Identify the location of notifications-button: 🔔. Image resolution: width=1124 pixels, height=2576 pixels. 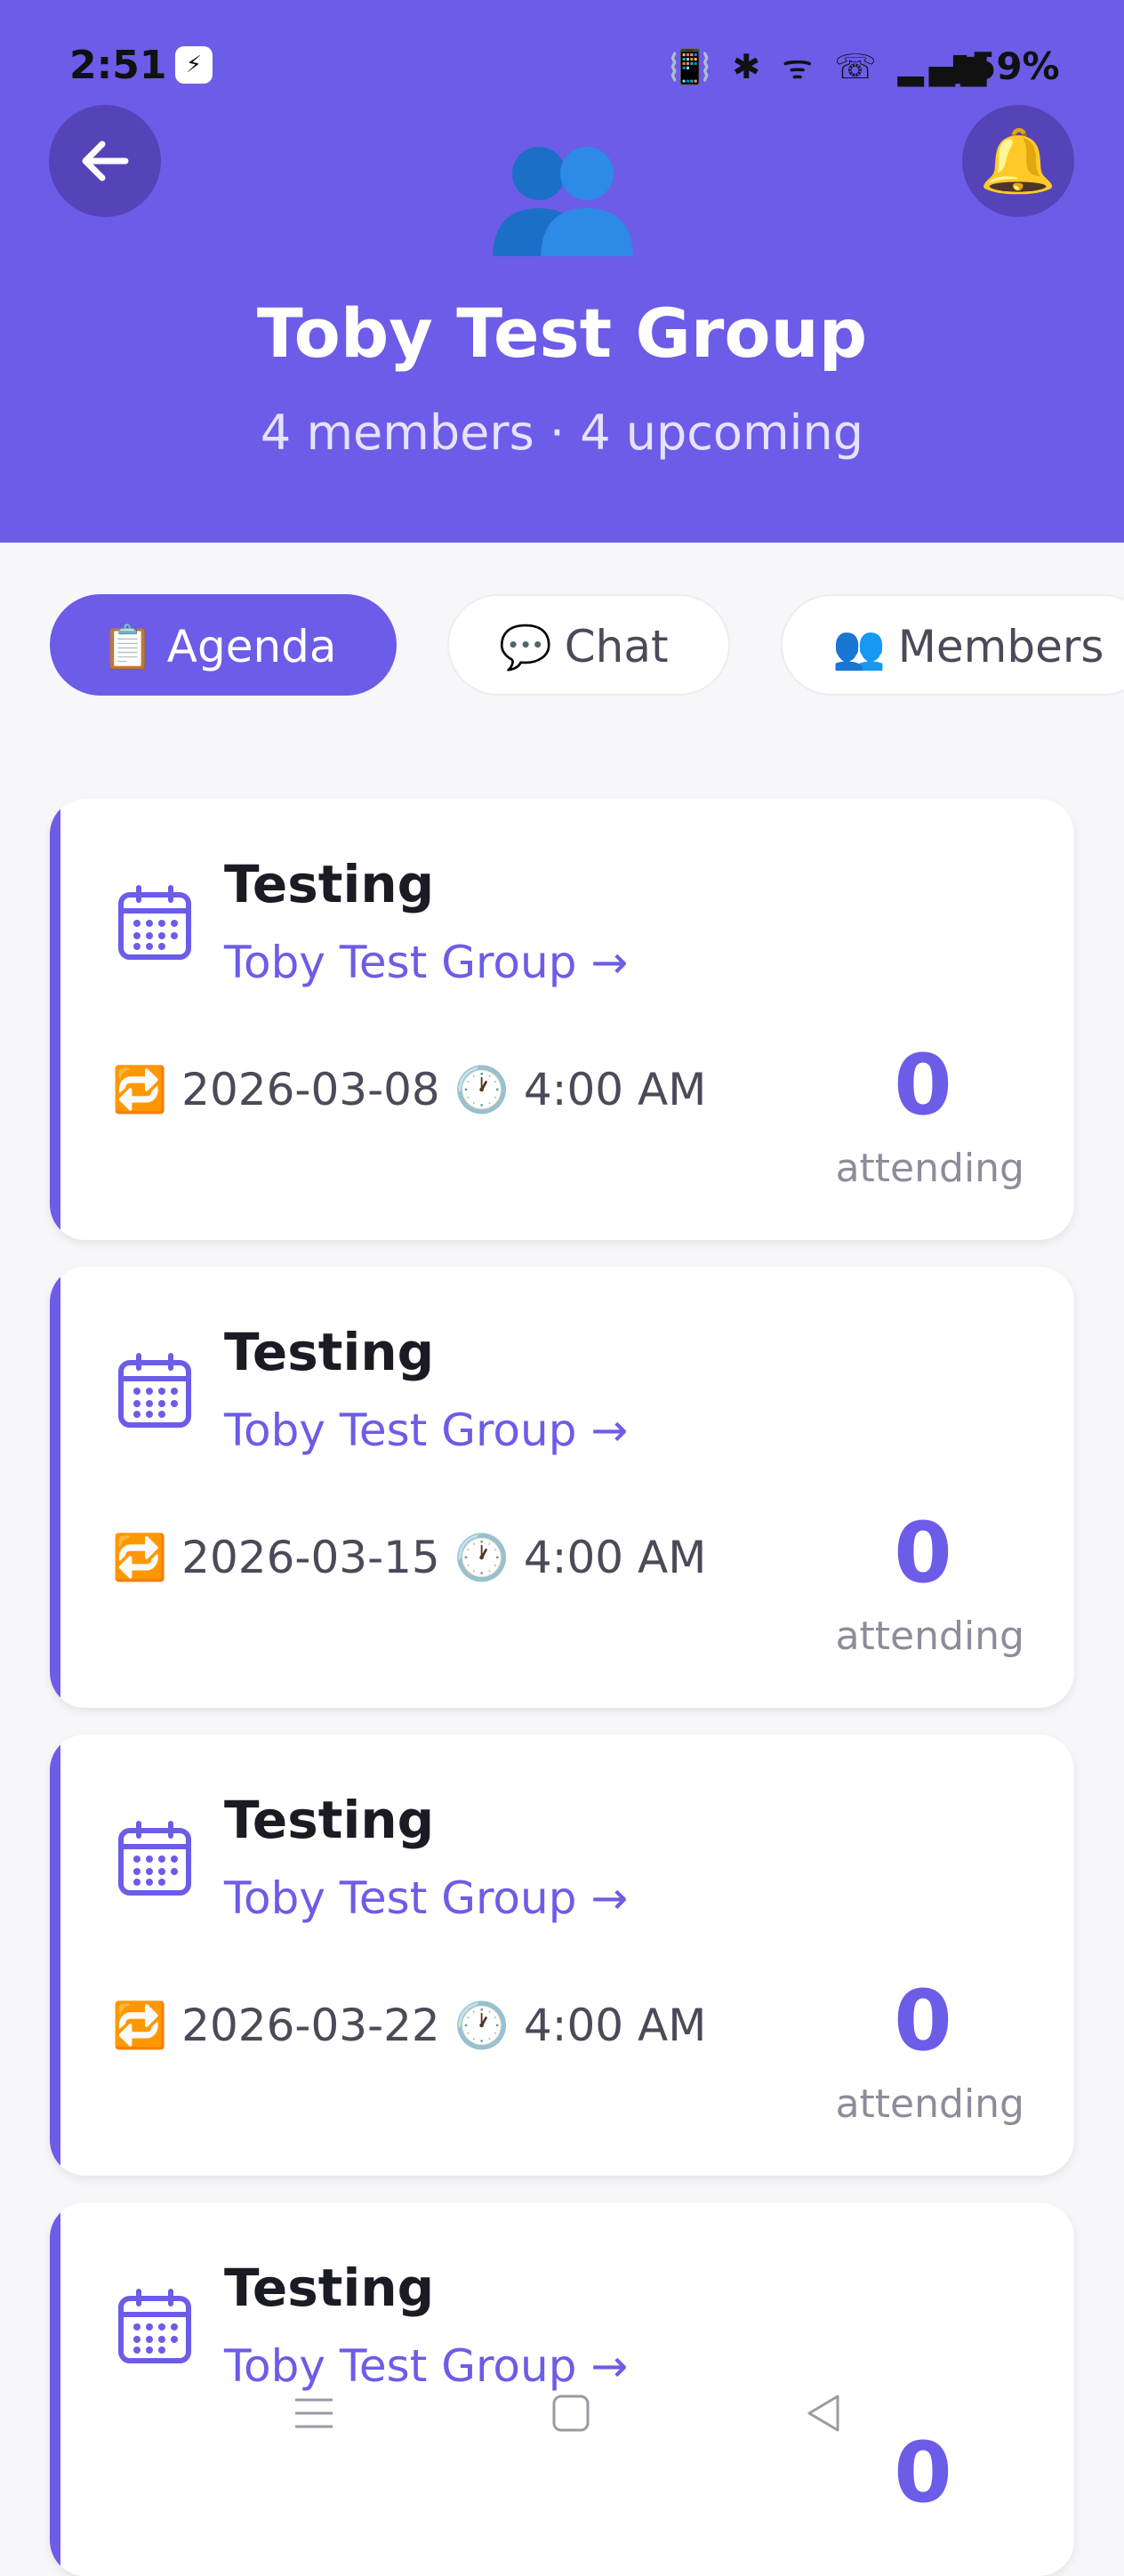
(1018, 161).